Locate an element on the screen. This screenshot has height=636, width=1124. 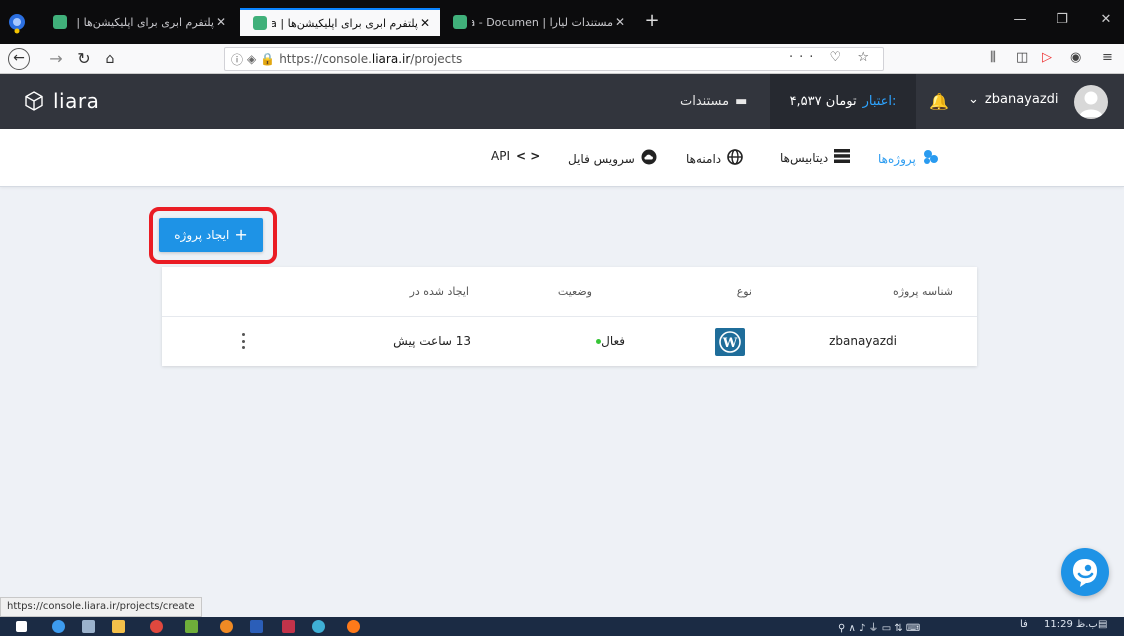
clock: 11:29 ب.ظ is located at coordinates (1071, 624).